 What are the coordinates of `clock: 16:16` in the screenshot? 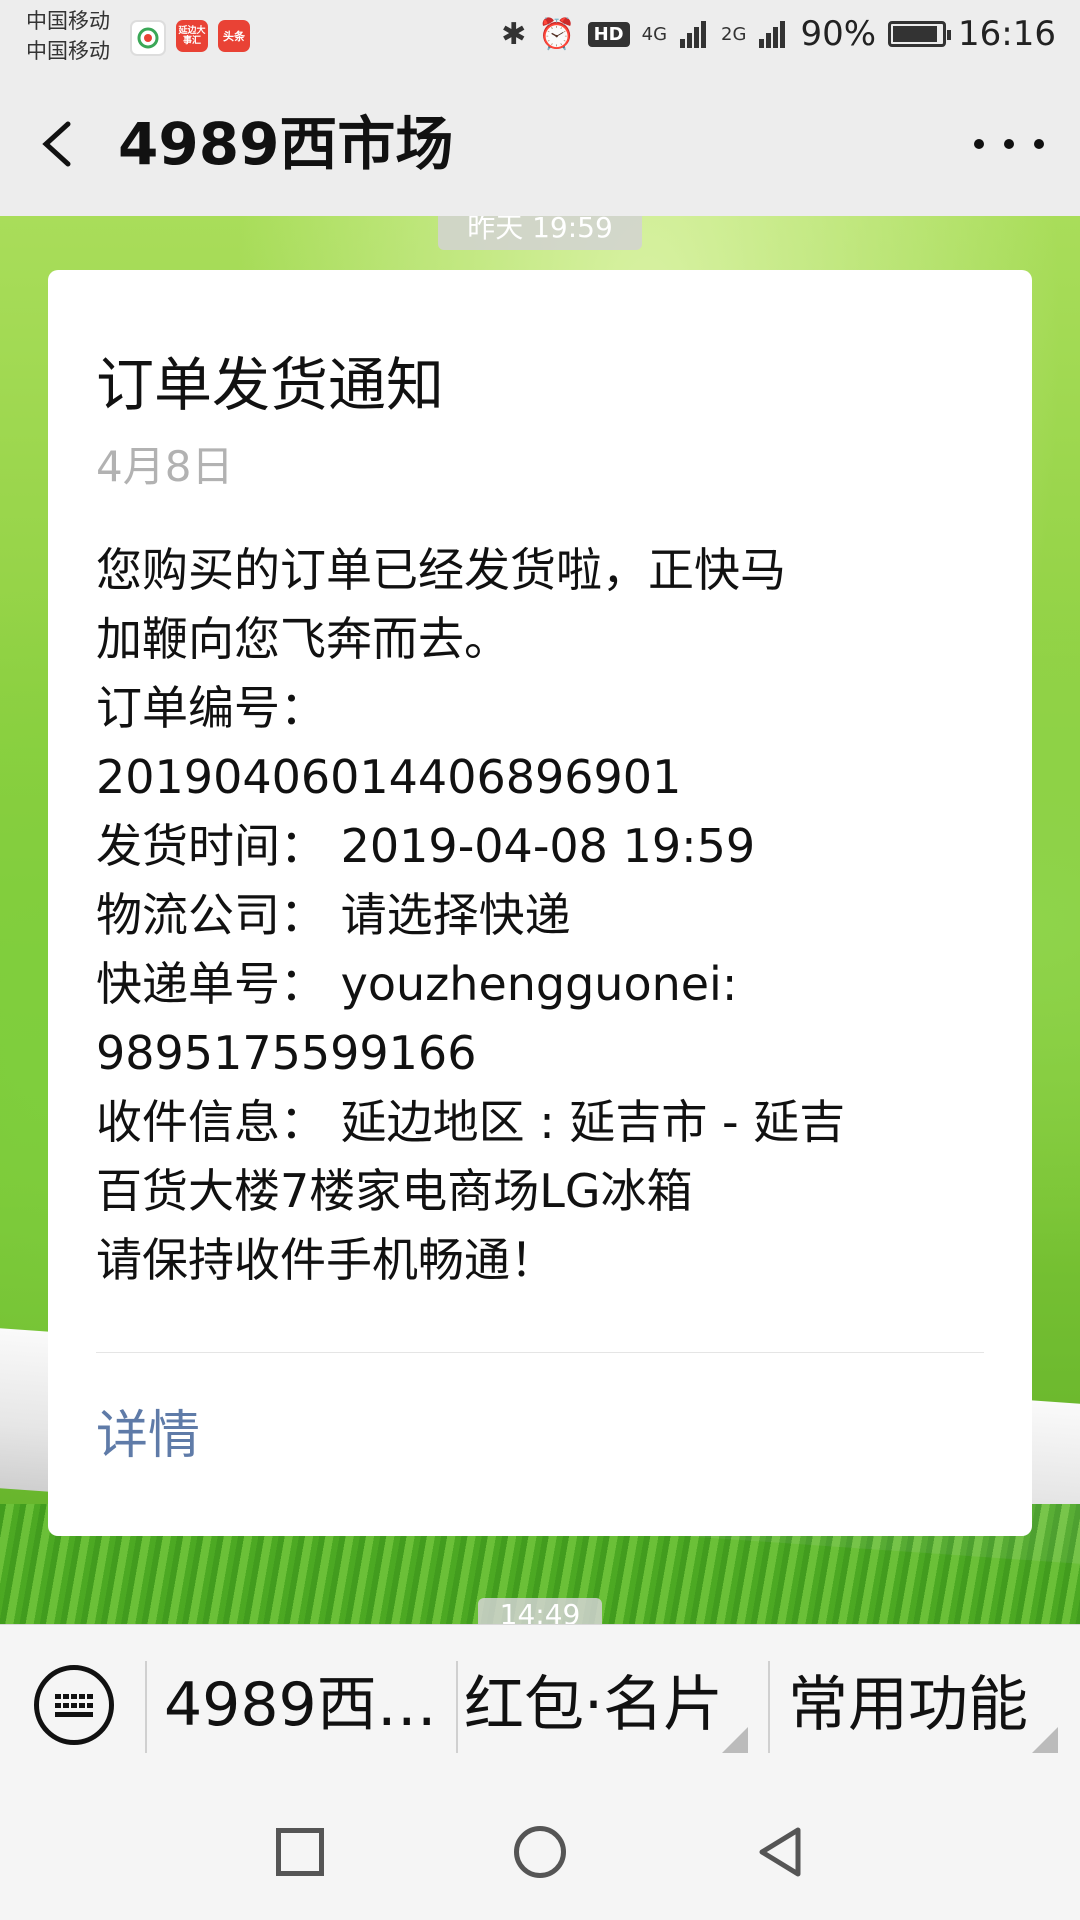 It's located at (1007, 34).